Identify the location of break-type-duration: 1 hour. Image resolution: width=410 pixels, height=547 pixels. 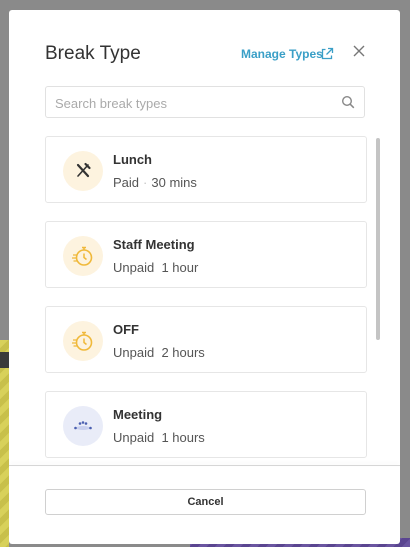
(180, 267).